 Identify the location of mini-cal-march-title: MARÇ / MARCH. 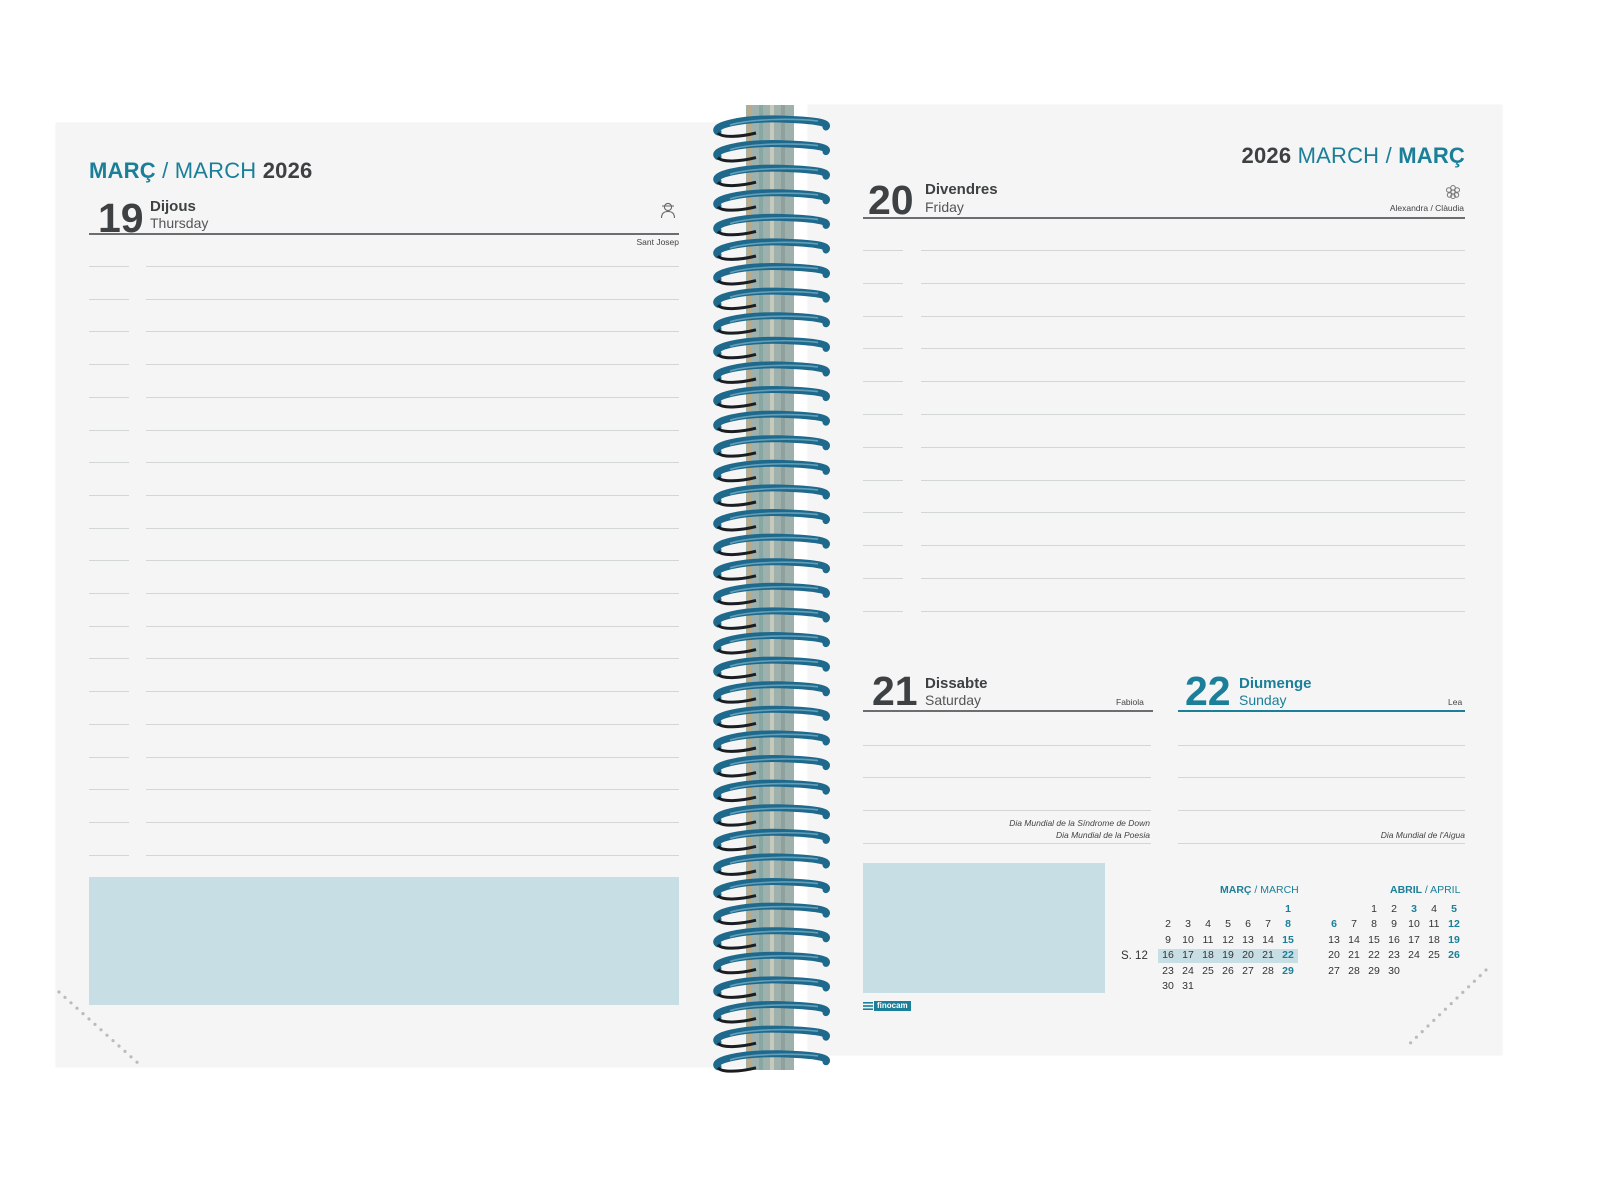
(1259, 890).